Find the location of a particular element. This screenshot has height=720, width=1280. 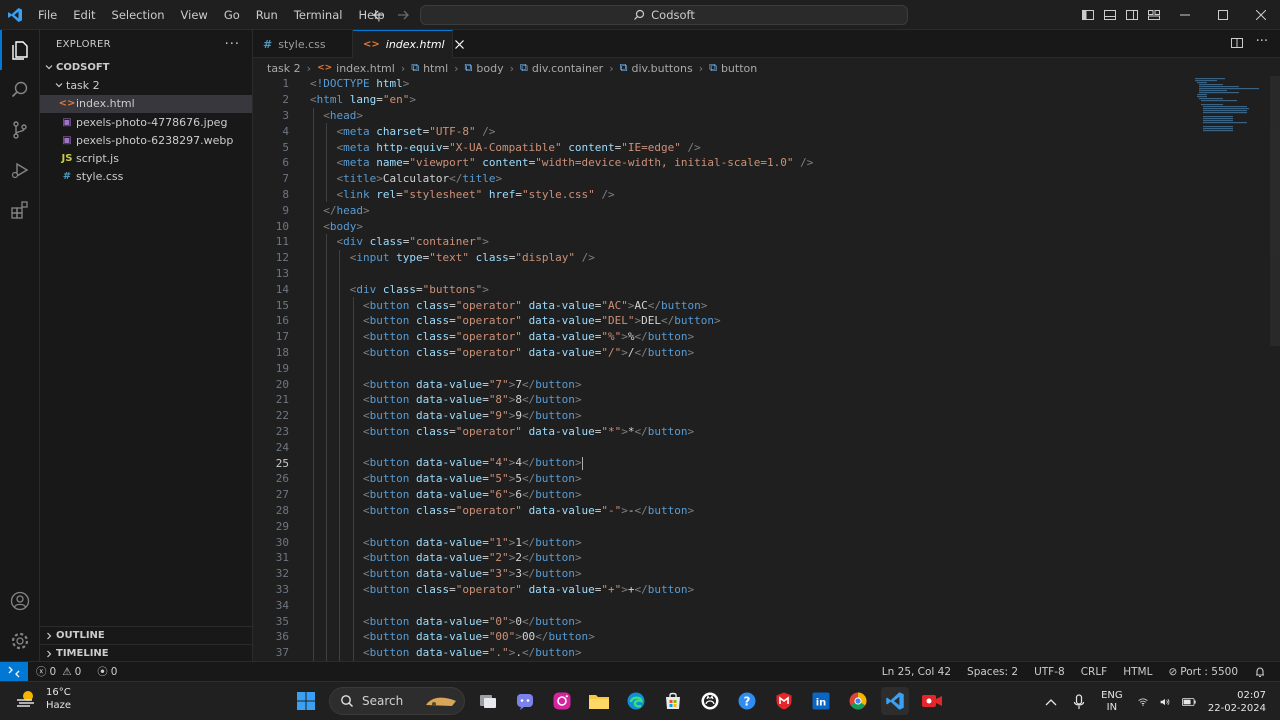

minimap is located at coordinates (1231, 106).